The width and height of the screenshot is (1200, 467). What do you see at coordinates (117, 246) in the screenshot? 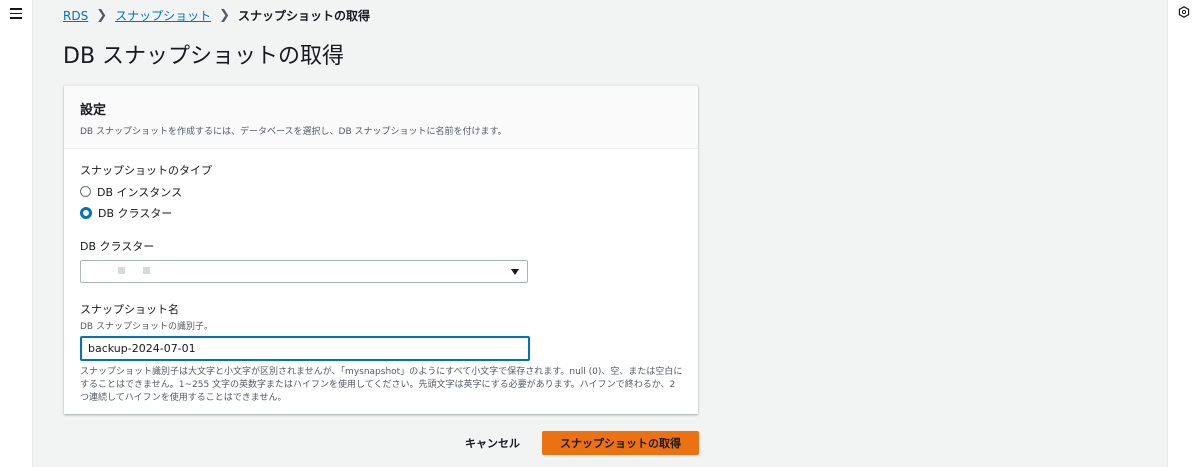
I see `db-cluster-label: DB クラスター` at bounding box center [117, 246].